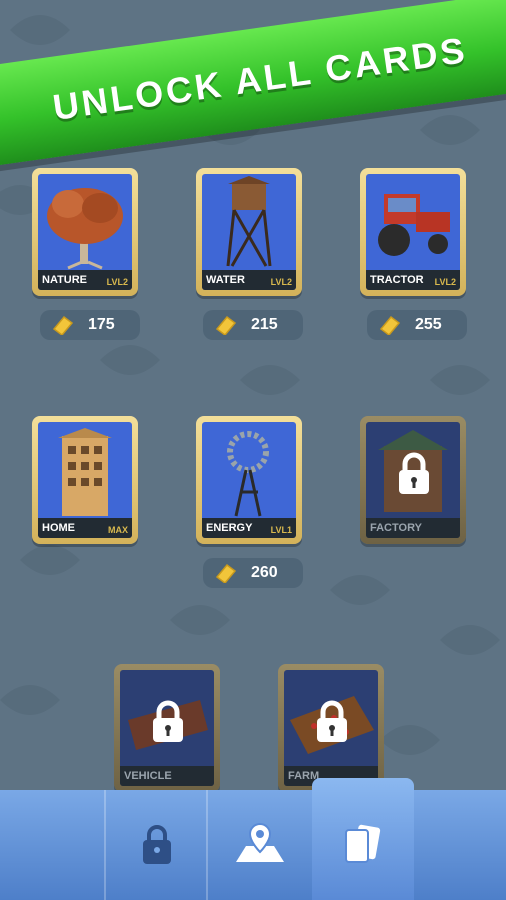 The image size is (506, 900). I want to click on card-factory-locked: FACTORY, so click(413, 480).